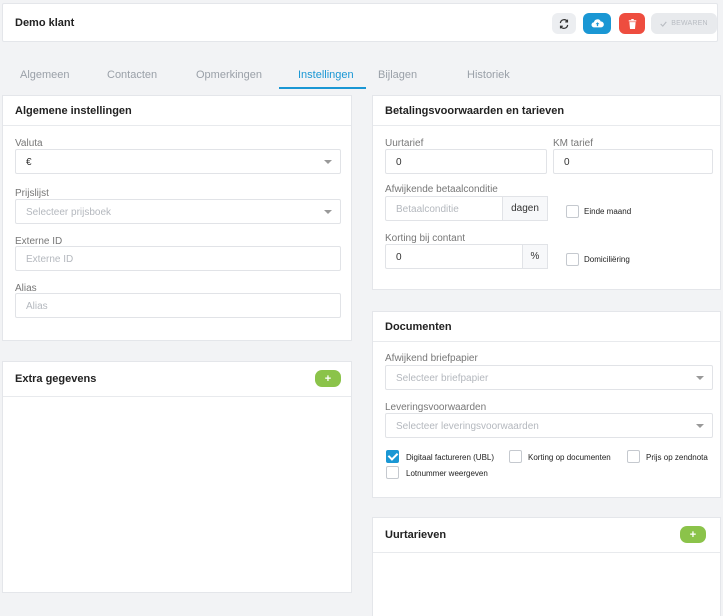 Image resolution: width=723 pixels, height=616 pixels. Describe the element at coordinates (549, 377) in the screenshot. I see `letterhead-select: Selecteer briefpapier` at that location.